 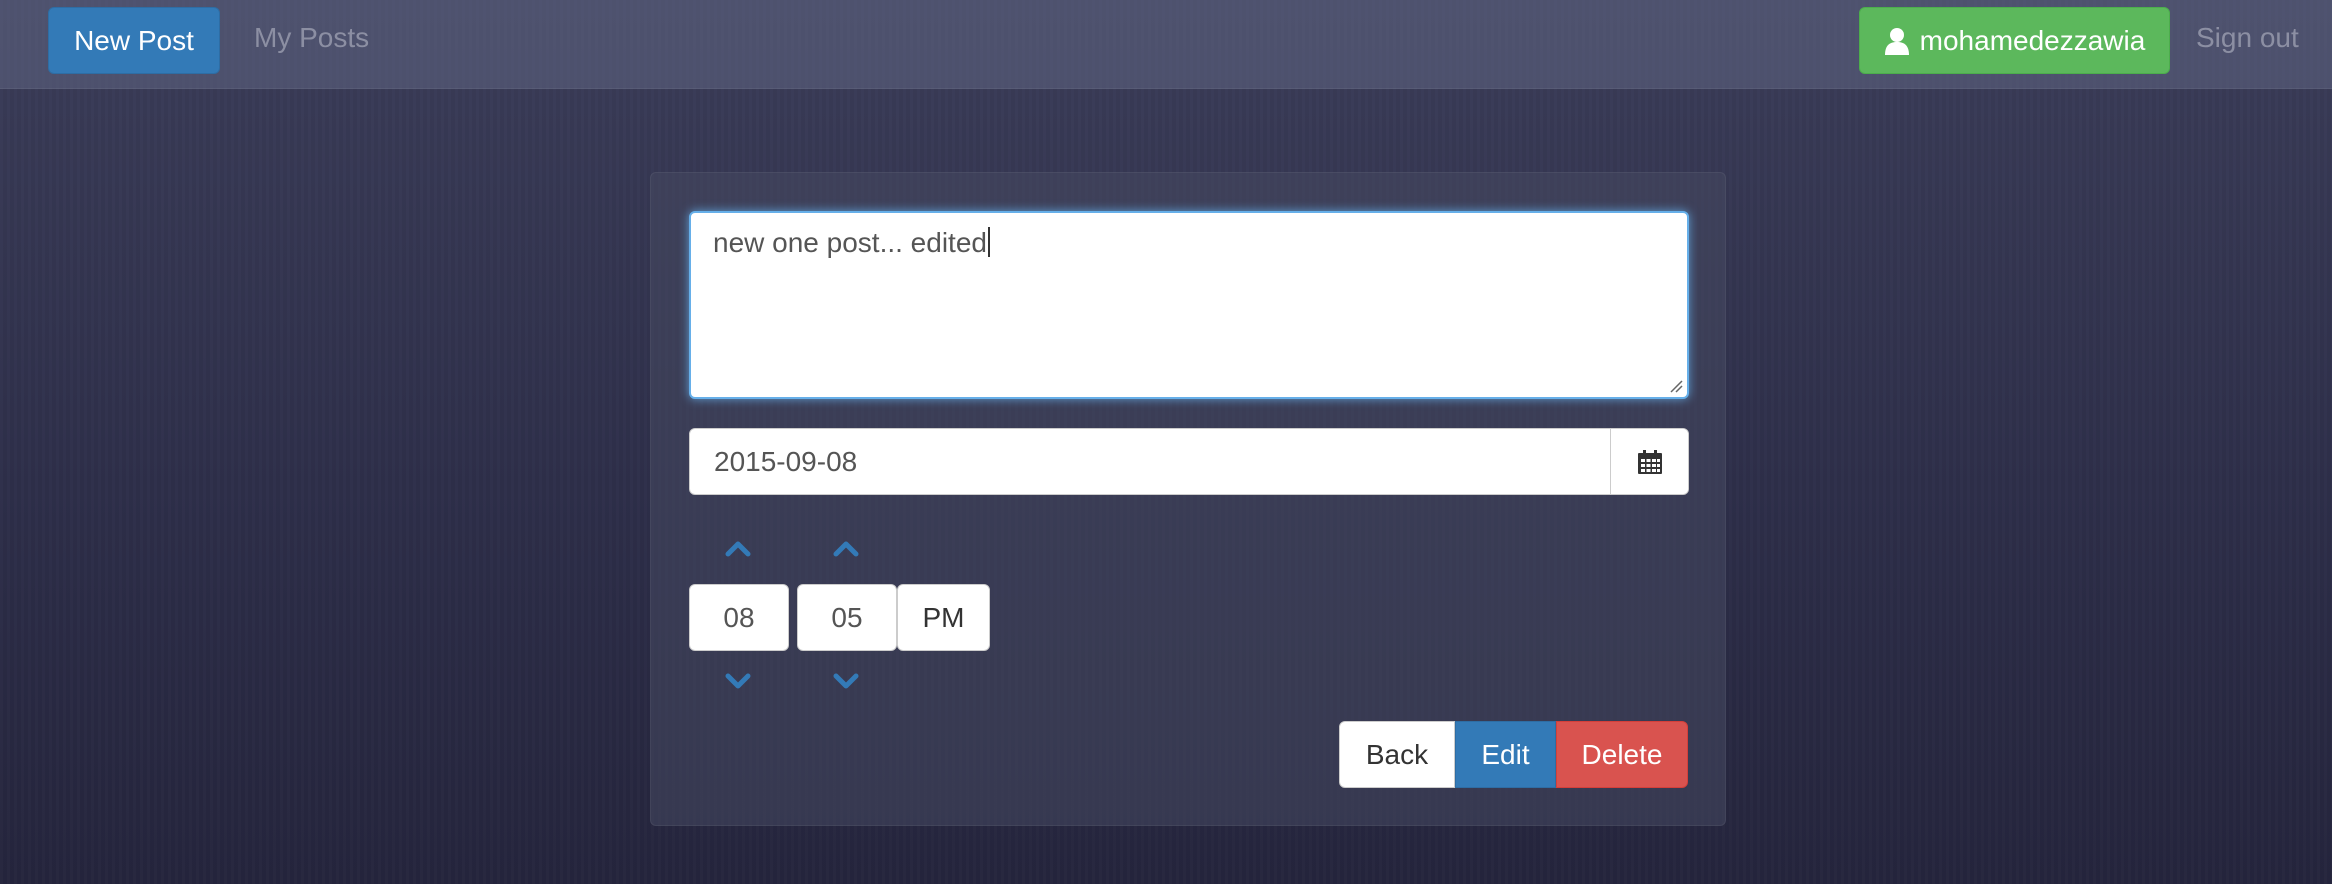 What do you see at coordinates (134, 40) in the screenshot?
I see `new-post-button: New Post` at bounding box center [134, 40].